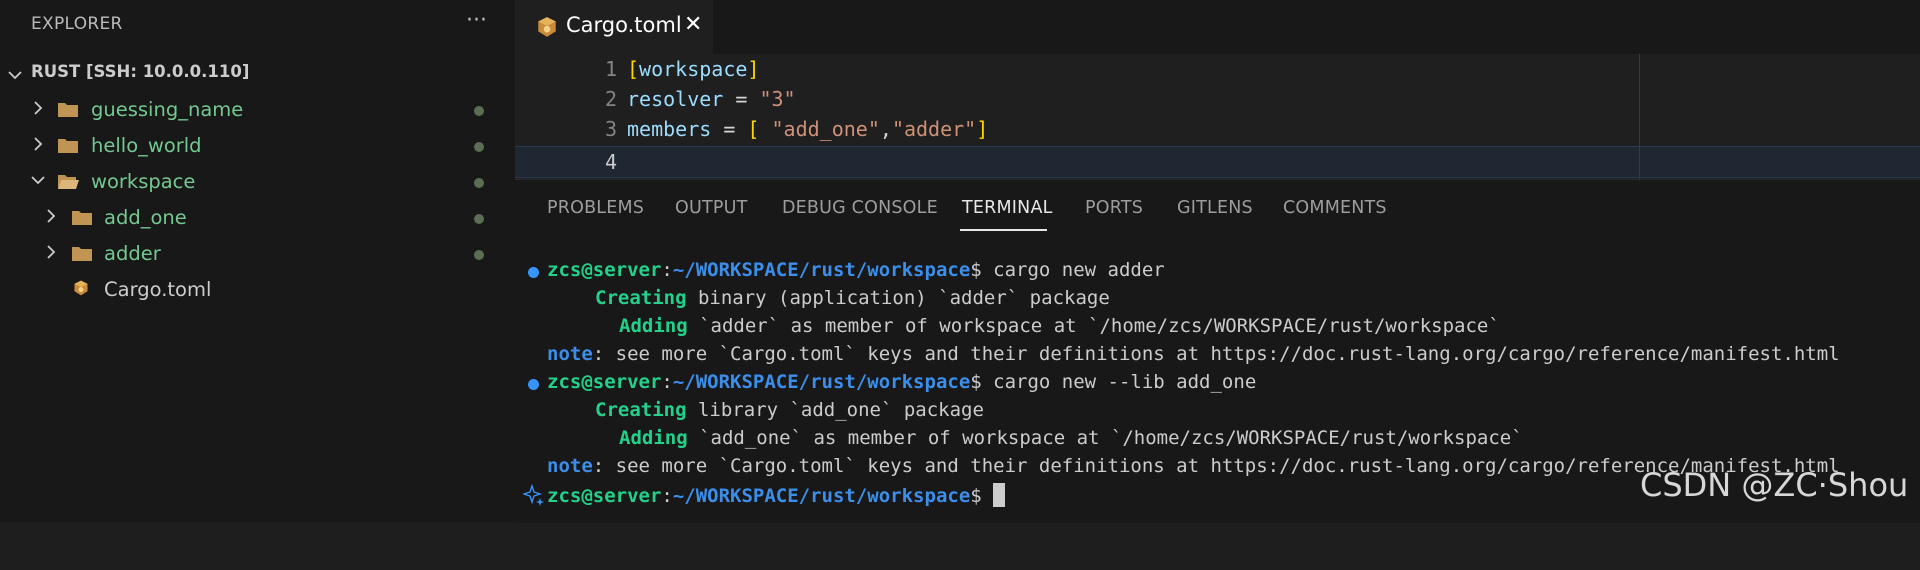  What do you see at coordinates (257, 182) in the screenshot?
I see `tree-folder-workspace: workspace` at bounding box center [257, 182].